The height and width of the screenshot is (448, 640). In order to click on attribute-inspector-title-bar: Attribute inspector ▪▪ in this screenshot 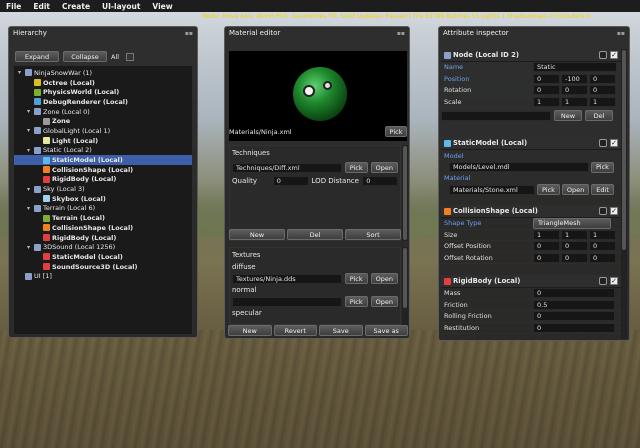, I will do `click(534, 33)`.